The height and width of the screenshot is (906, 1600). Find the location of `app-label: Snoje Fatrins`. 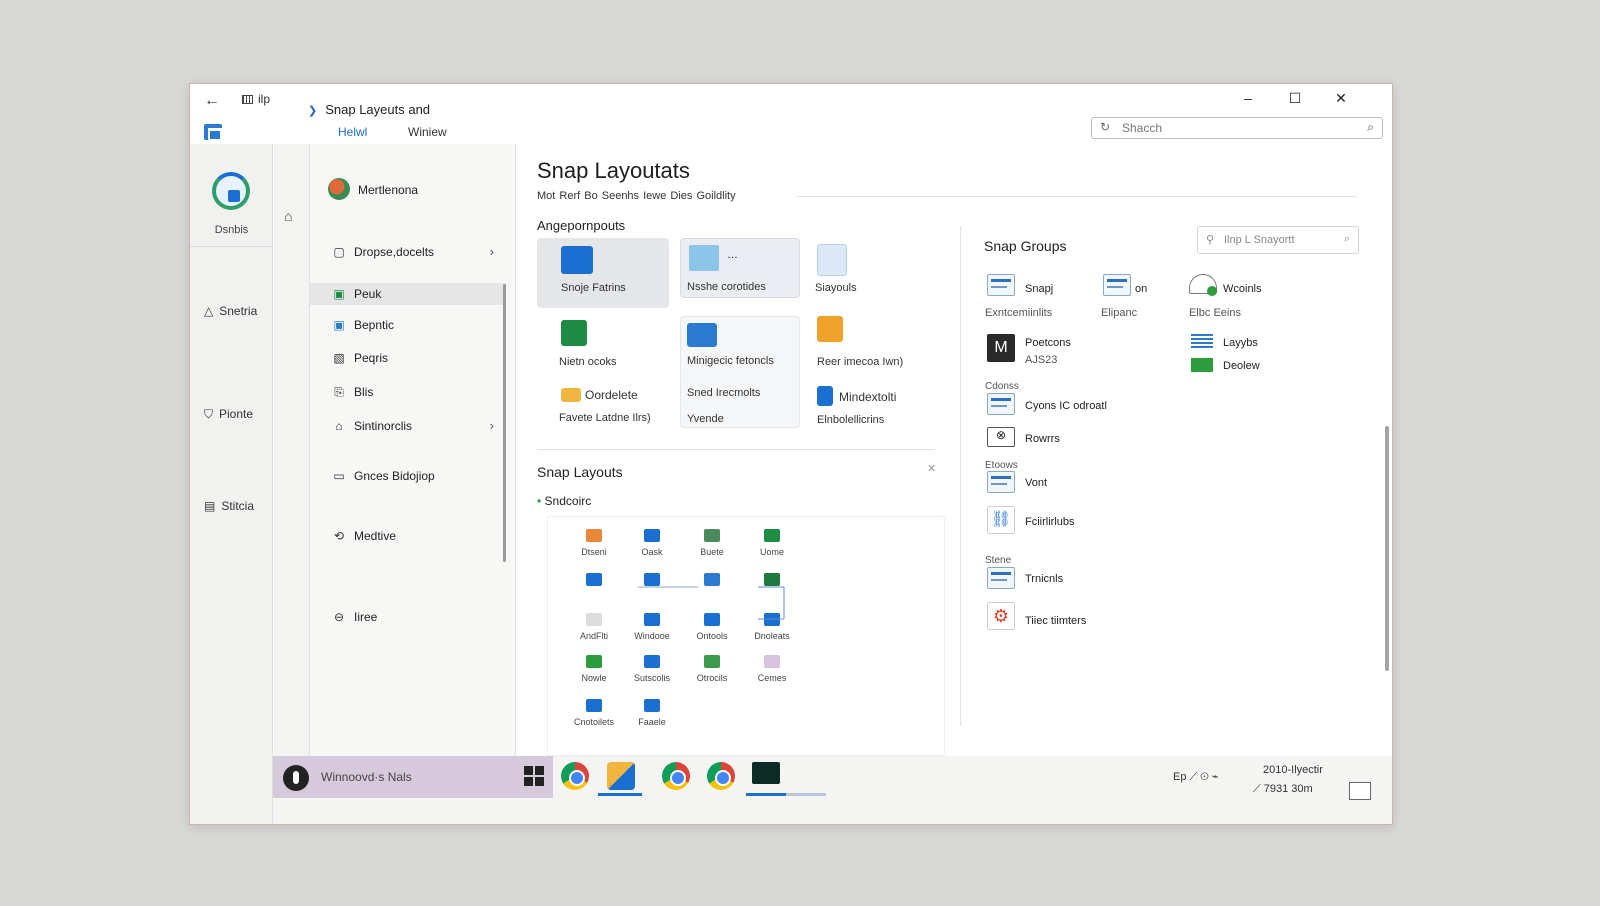

app-label: Snoje Fatrins is located at coordinates (593, 288).